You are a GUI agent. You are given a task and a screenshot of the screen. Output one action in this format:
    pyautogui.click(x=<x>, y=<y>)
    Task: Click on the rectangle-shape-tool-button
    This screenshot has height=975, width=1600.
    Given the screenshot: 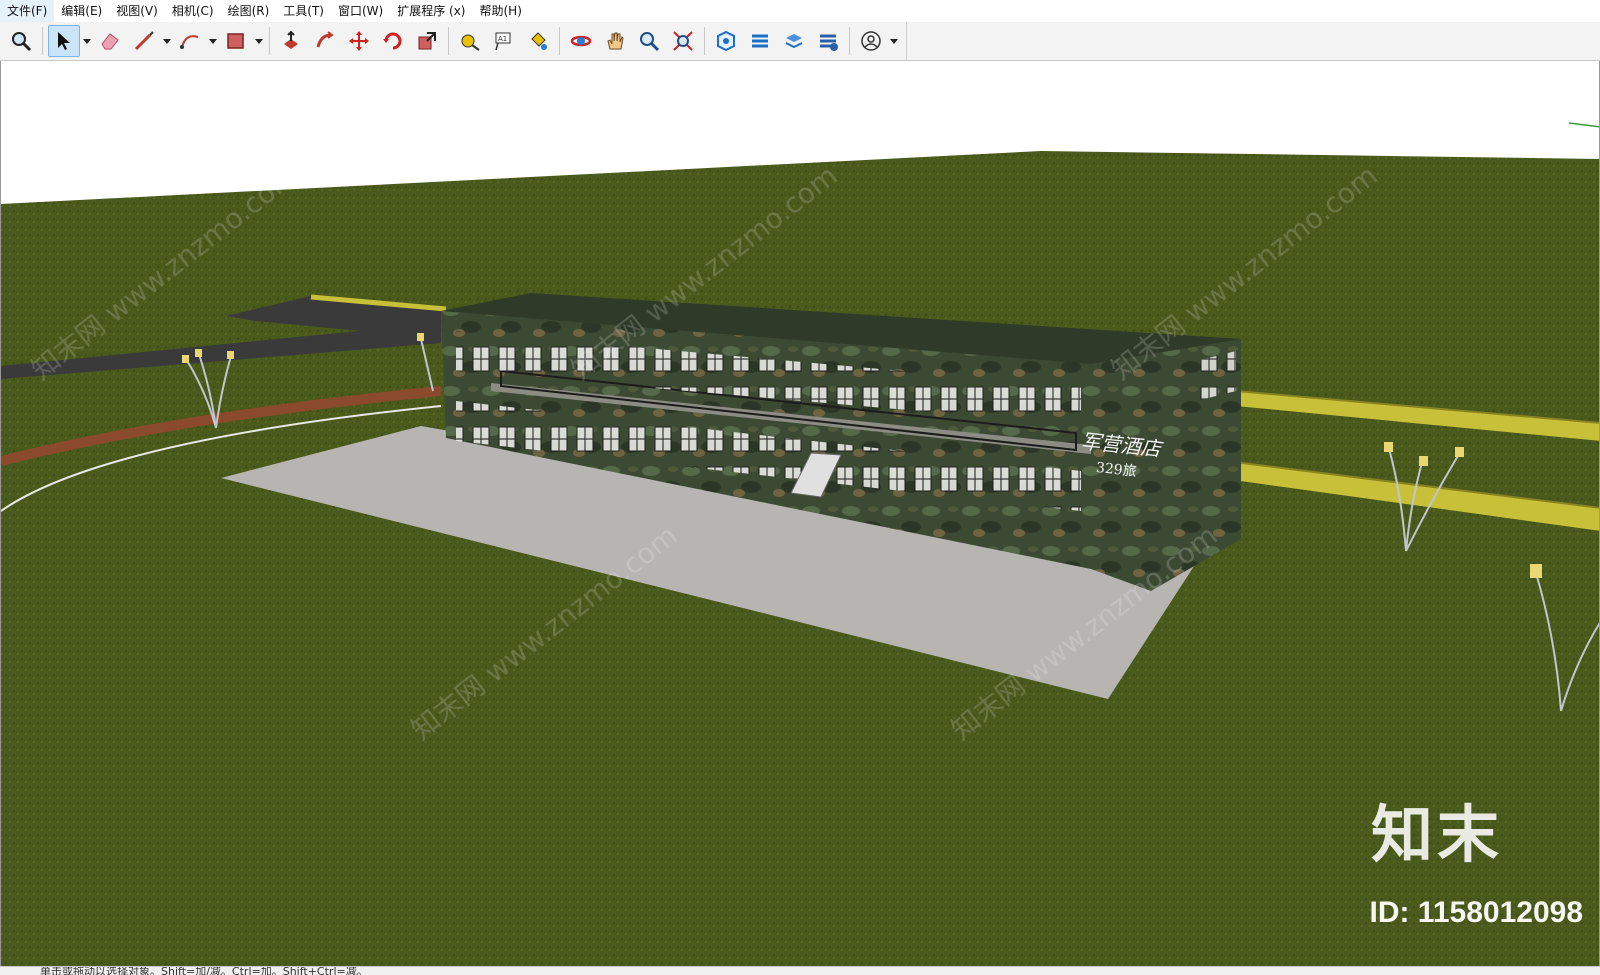 What is the action you would take?
    pyautogui.click(x=236, y=41)
    